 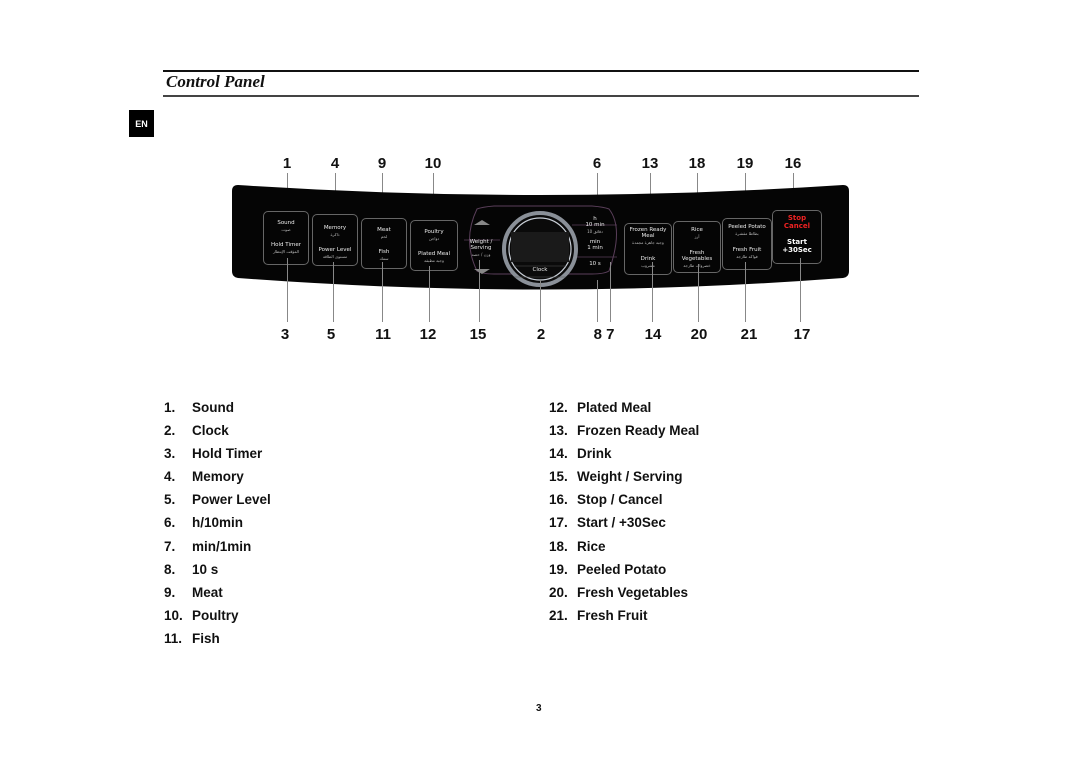 What do you see at coordinates (286, 226) in the screenshot?
I see `sound-button: Sound صوت` at bounding box center [286, 226].